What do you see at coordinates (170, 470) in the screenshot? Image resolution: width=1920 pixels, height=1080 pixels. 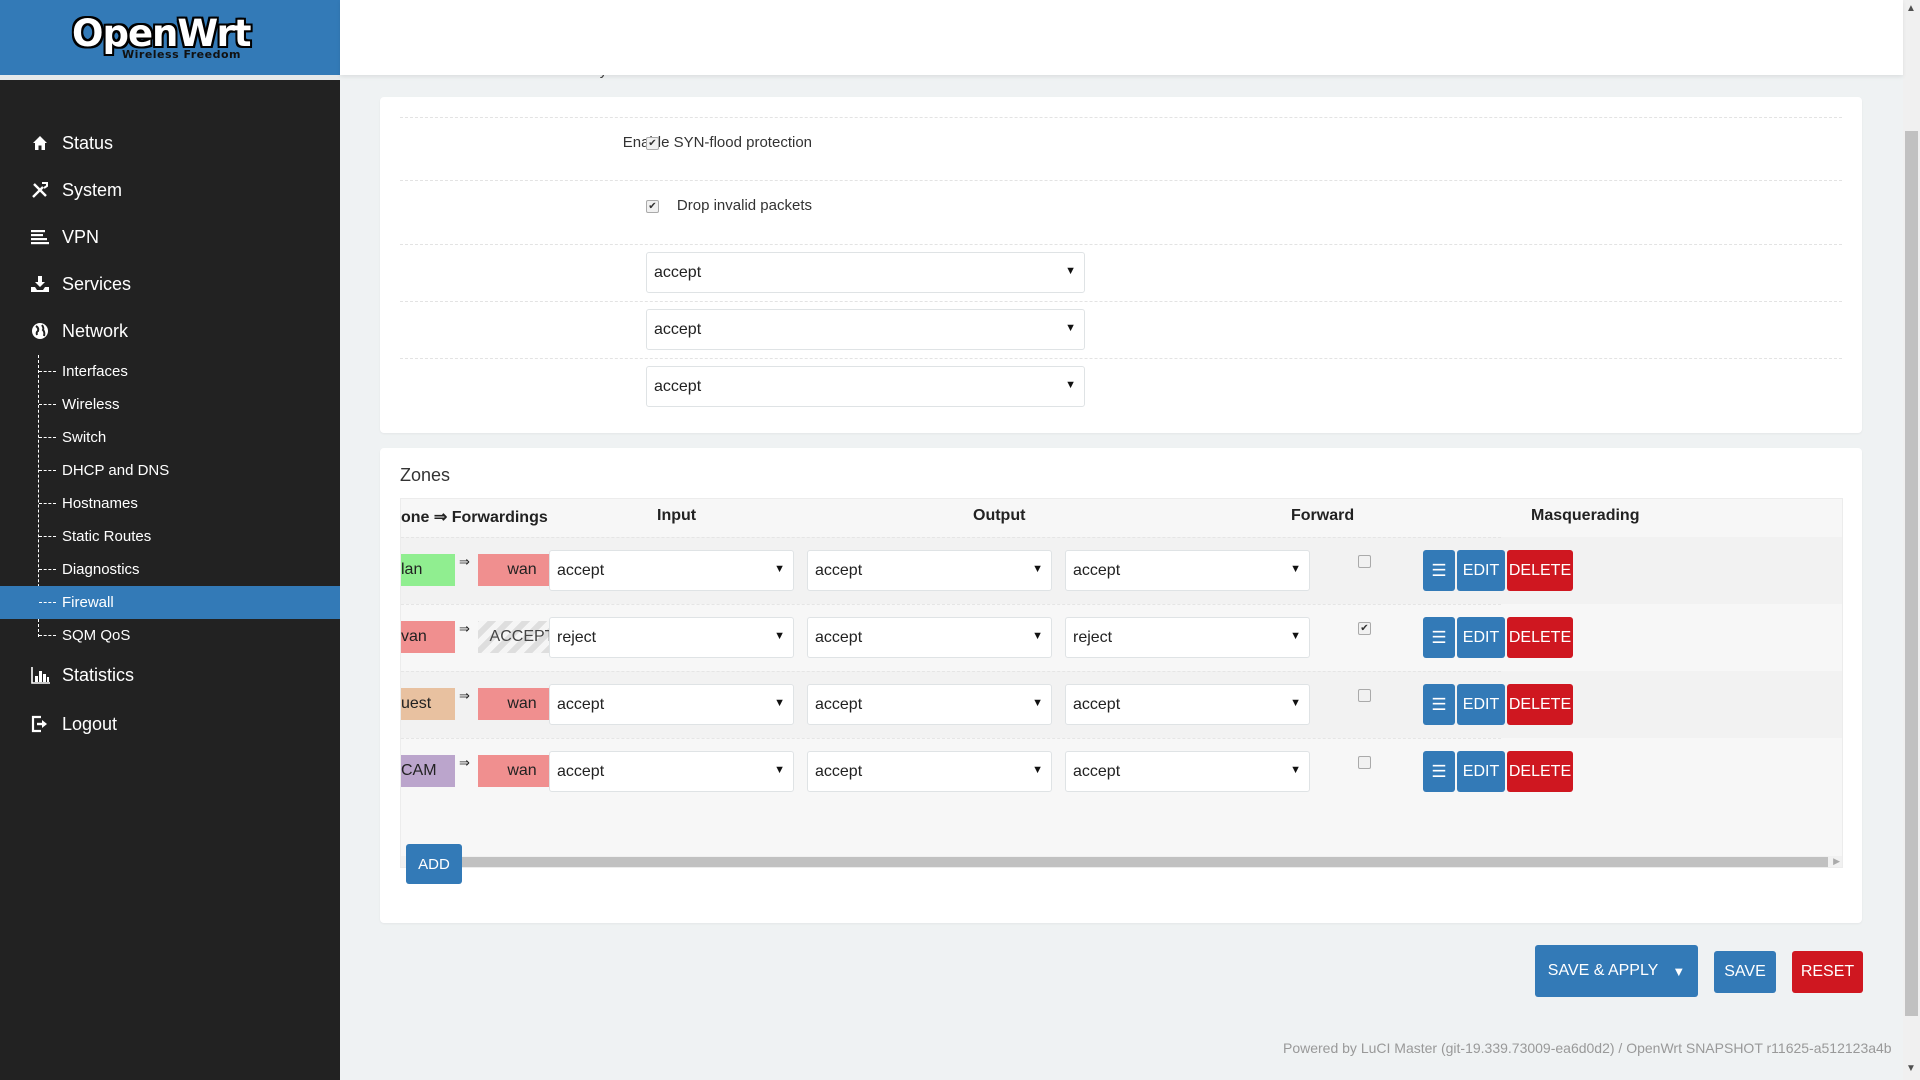 I see `sidebar-subitem-dhcp-dns: DHCP and DNS` at bounding box center [170, 470].